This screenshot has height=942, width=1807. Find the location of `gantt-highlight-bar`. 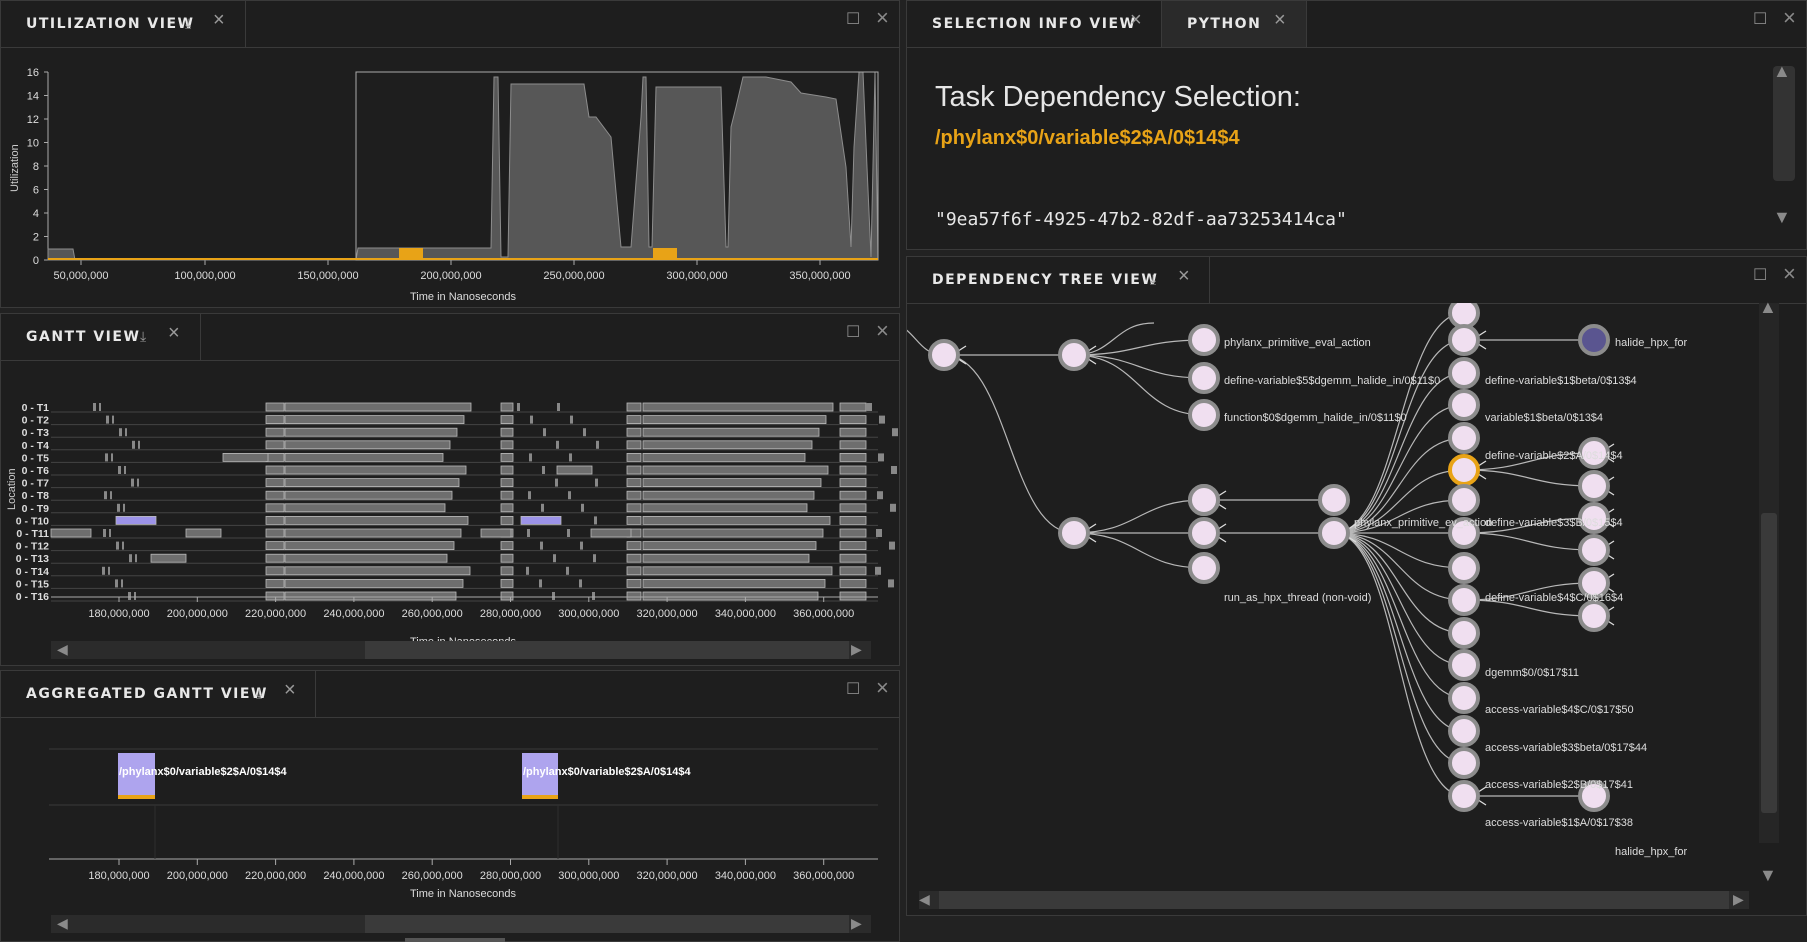

gantt-highlight-bar is located at coordinates (136, 520).